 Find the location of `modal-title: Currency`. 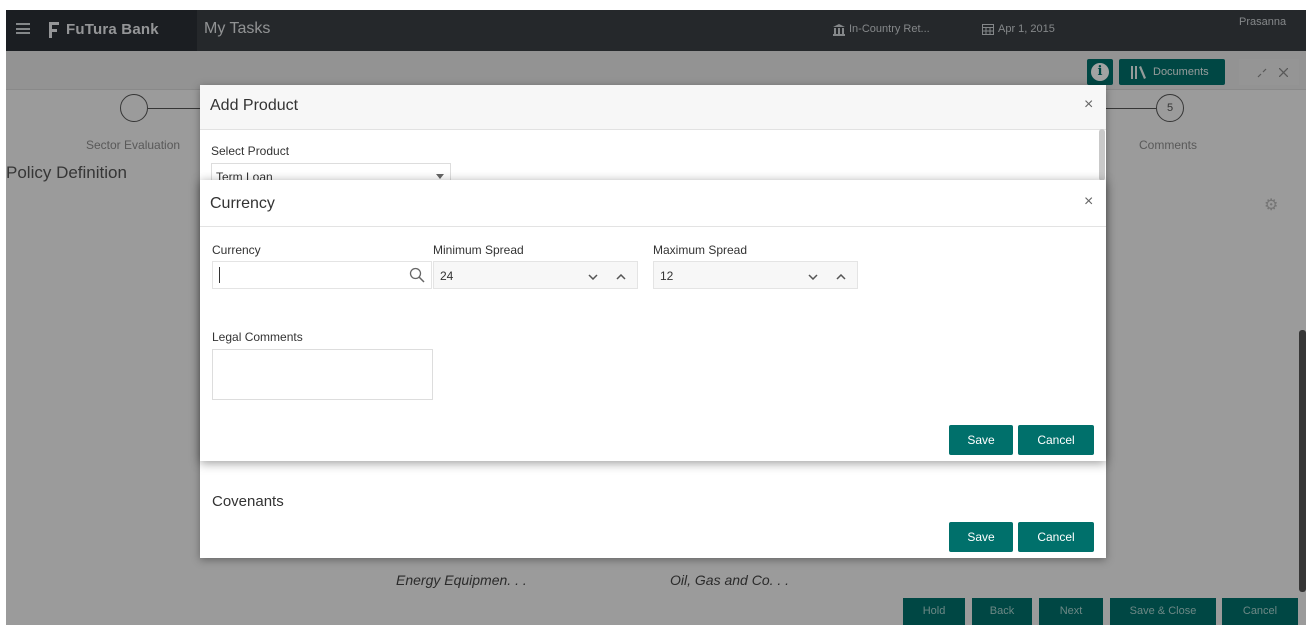

modal-title: Currency is located at coordinates (242, 203).